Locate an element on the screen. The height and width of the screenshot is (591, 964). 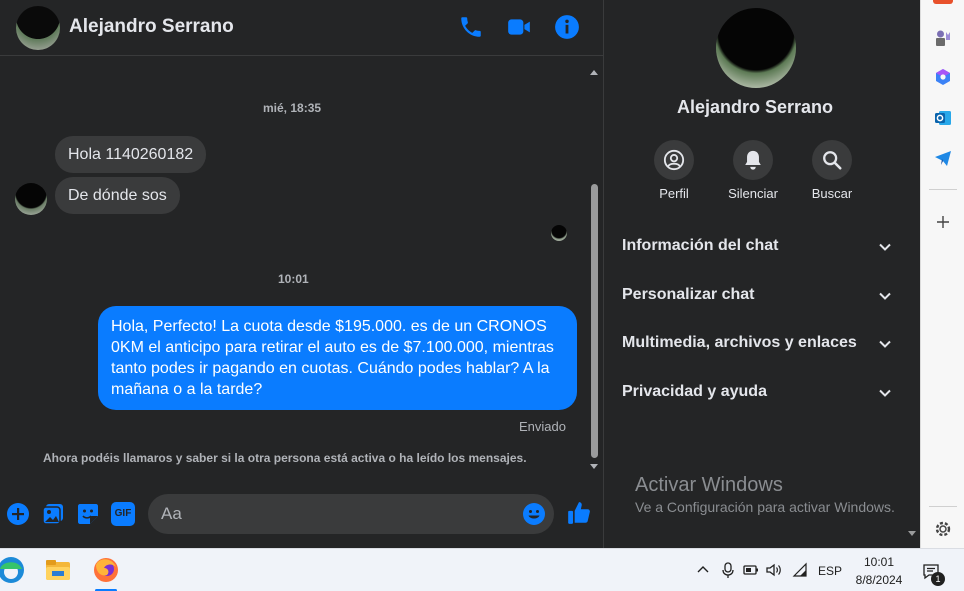
outlook-icon is located at coordinates (943, 118).